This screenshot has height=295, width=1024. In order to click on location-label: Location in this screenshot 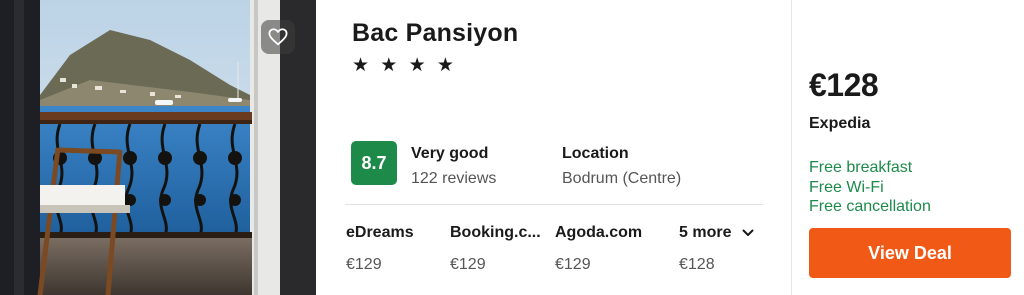, I will do `click(595, 153)`.